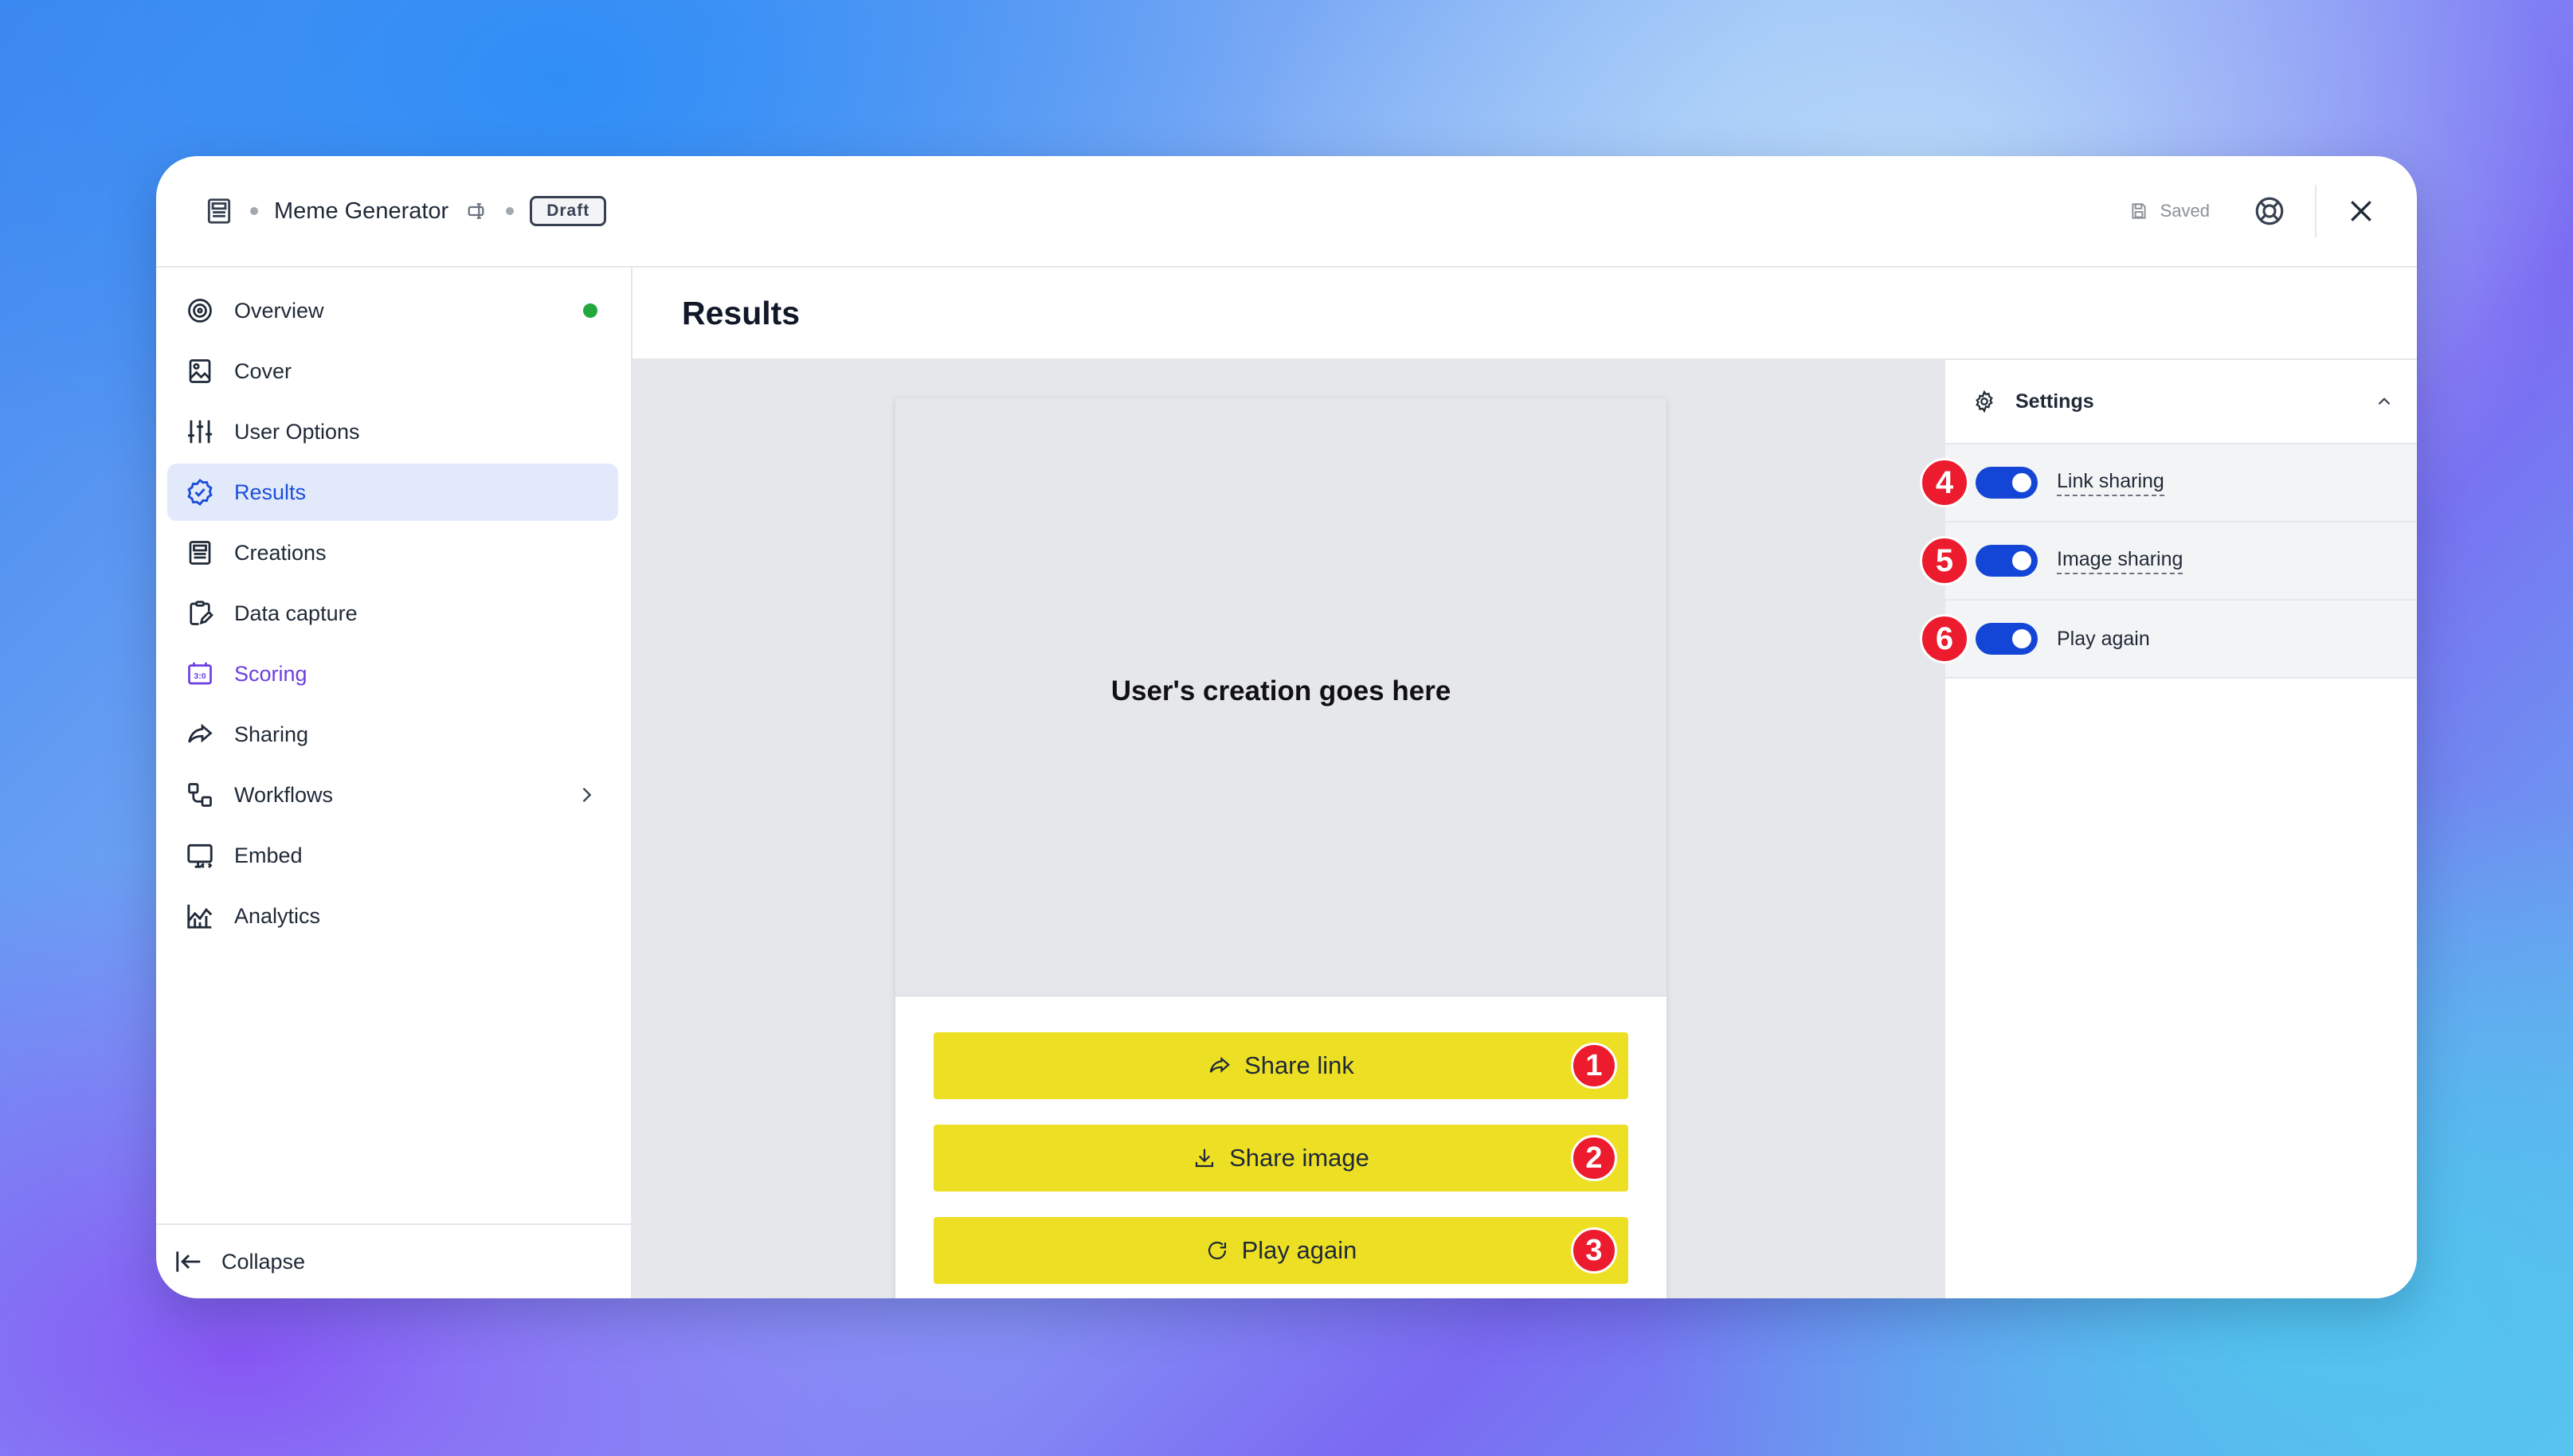 This screenshot has height=1456, width=2573. What do you see at coordinates (263, 370) in the screenshot?
I see `sidebar-item-label: Cover` at bounding box center [263, 370].